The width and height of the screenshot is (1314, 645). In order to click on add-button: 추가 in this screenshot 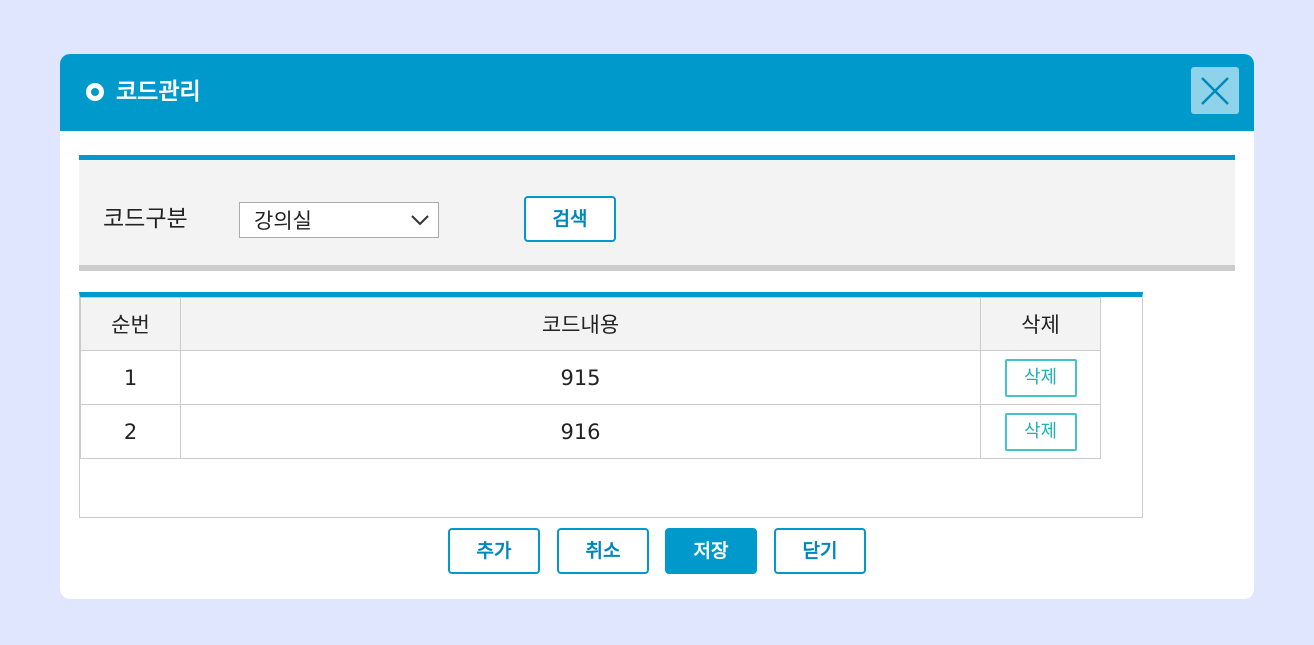, I will do `click(494, 551)`.